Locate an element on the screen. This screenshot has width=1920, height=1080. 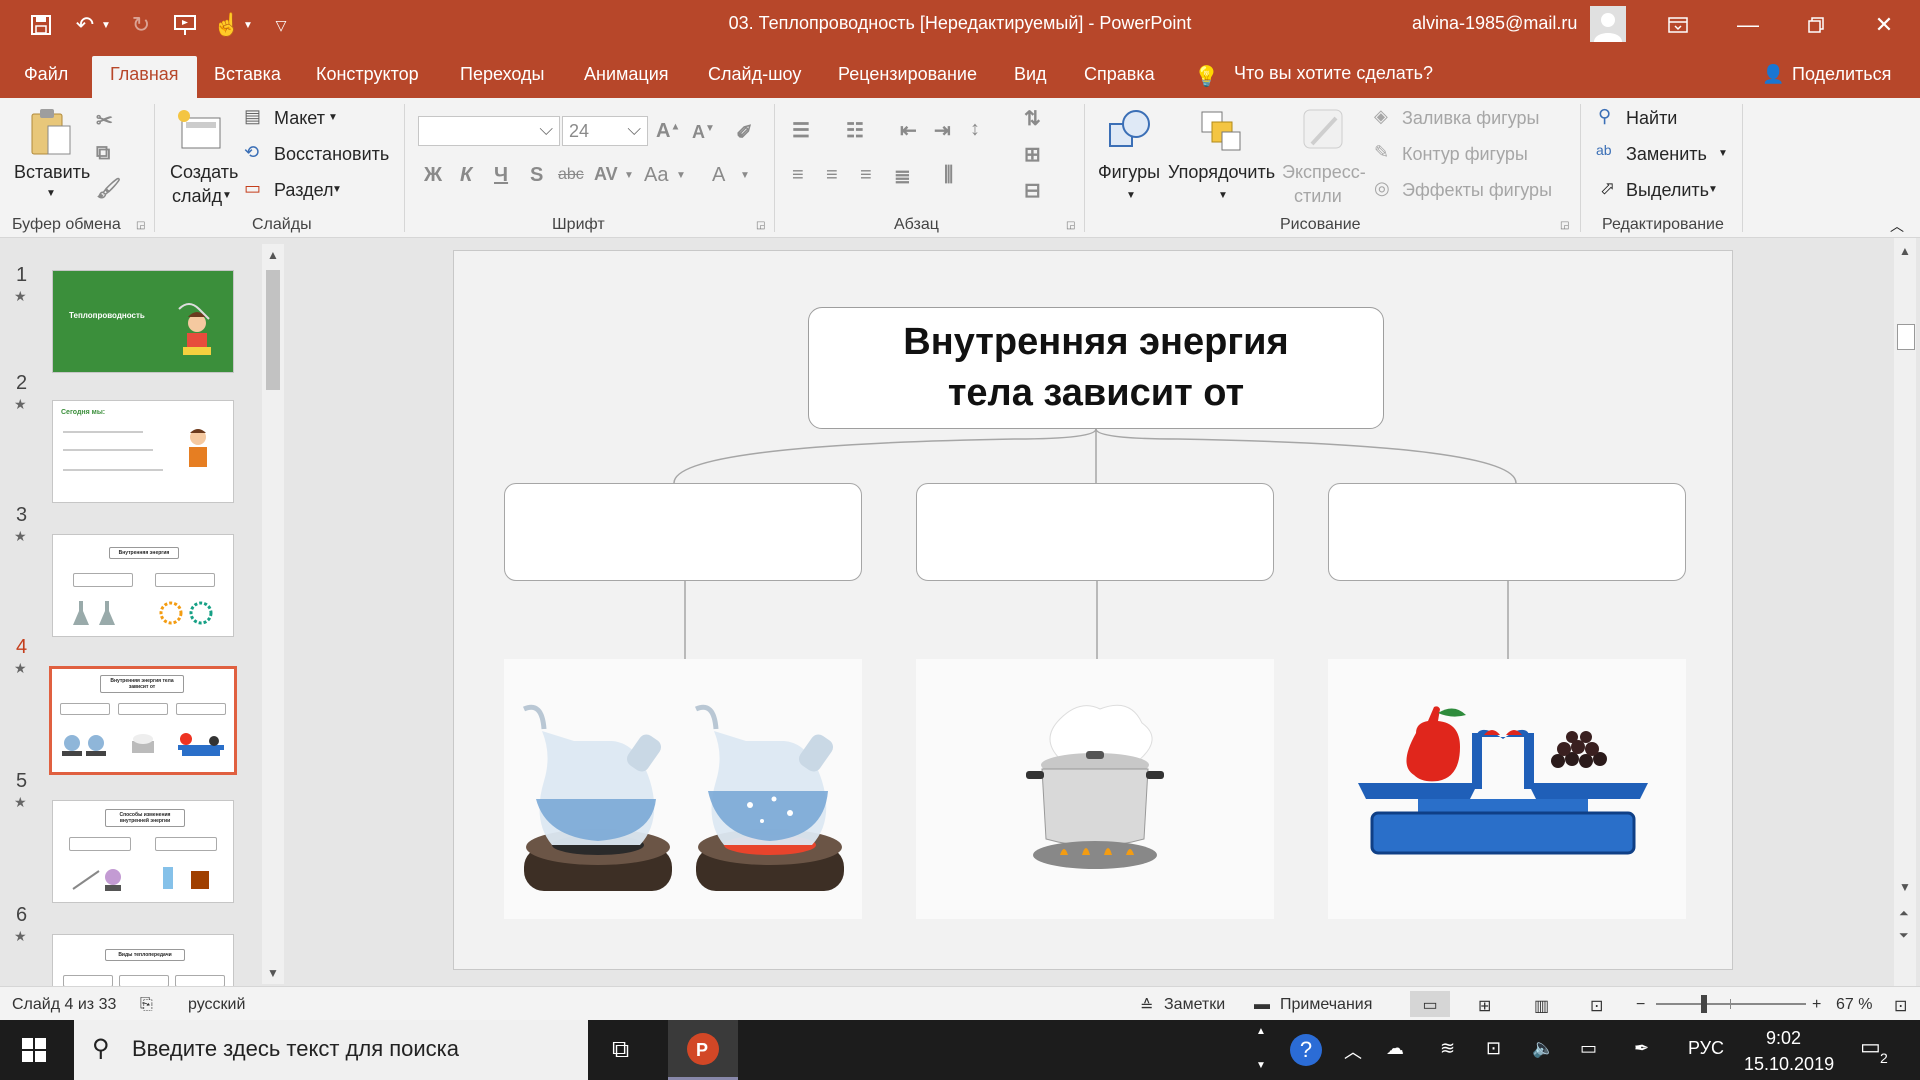
clear-formatting-icon: ✐ is located at coordinates (744, 132).